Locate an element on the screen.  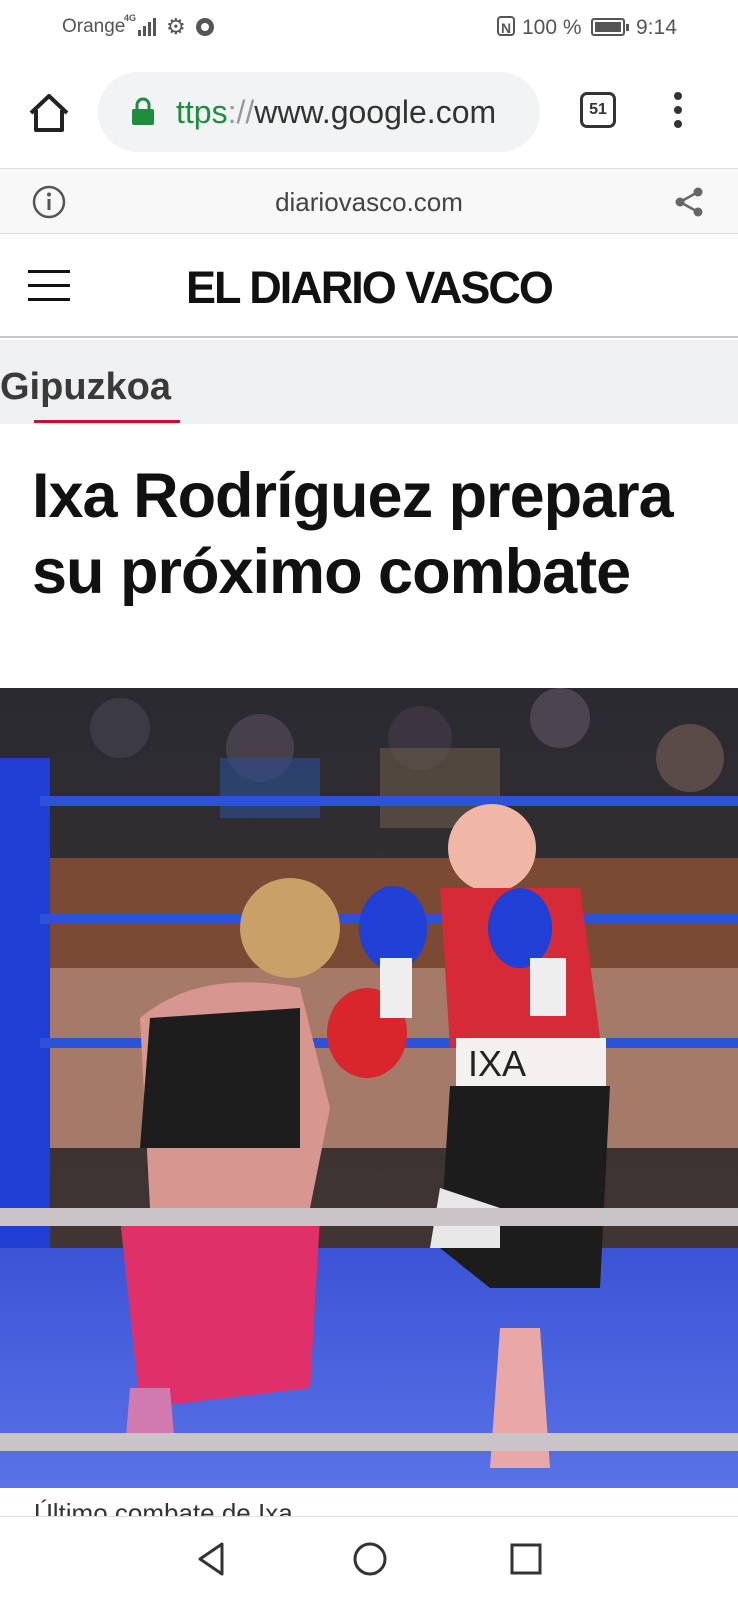
recents-icon is located at coordinates (526, 1559).